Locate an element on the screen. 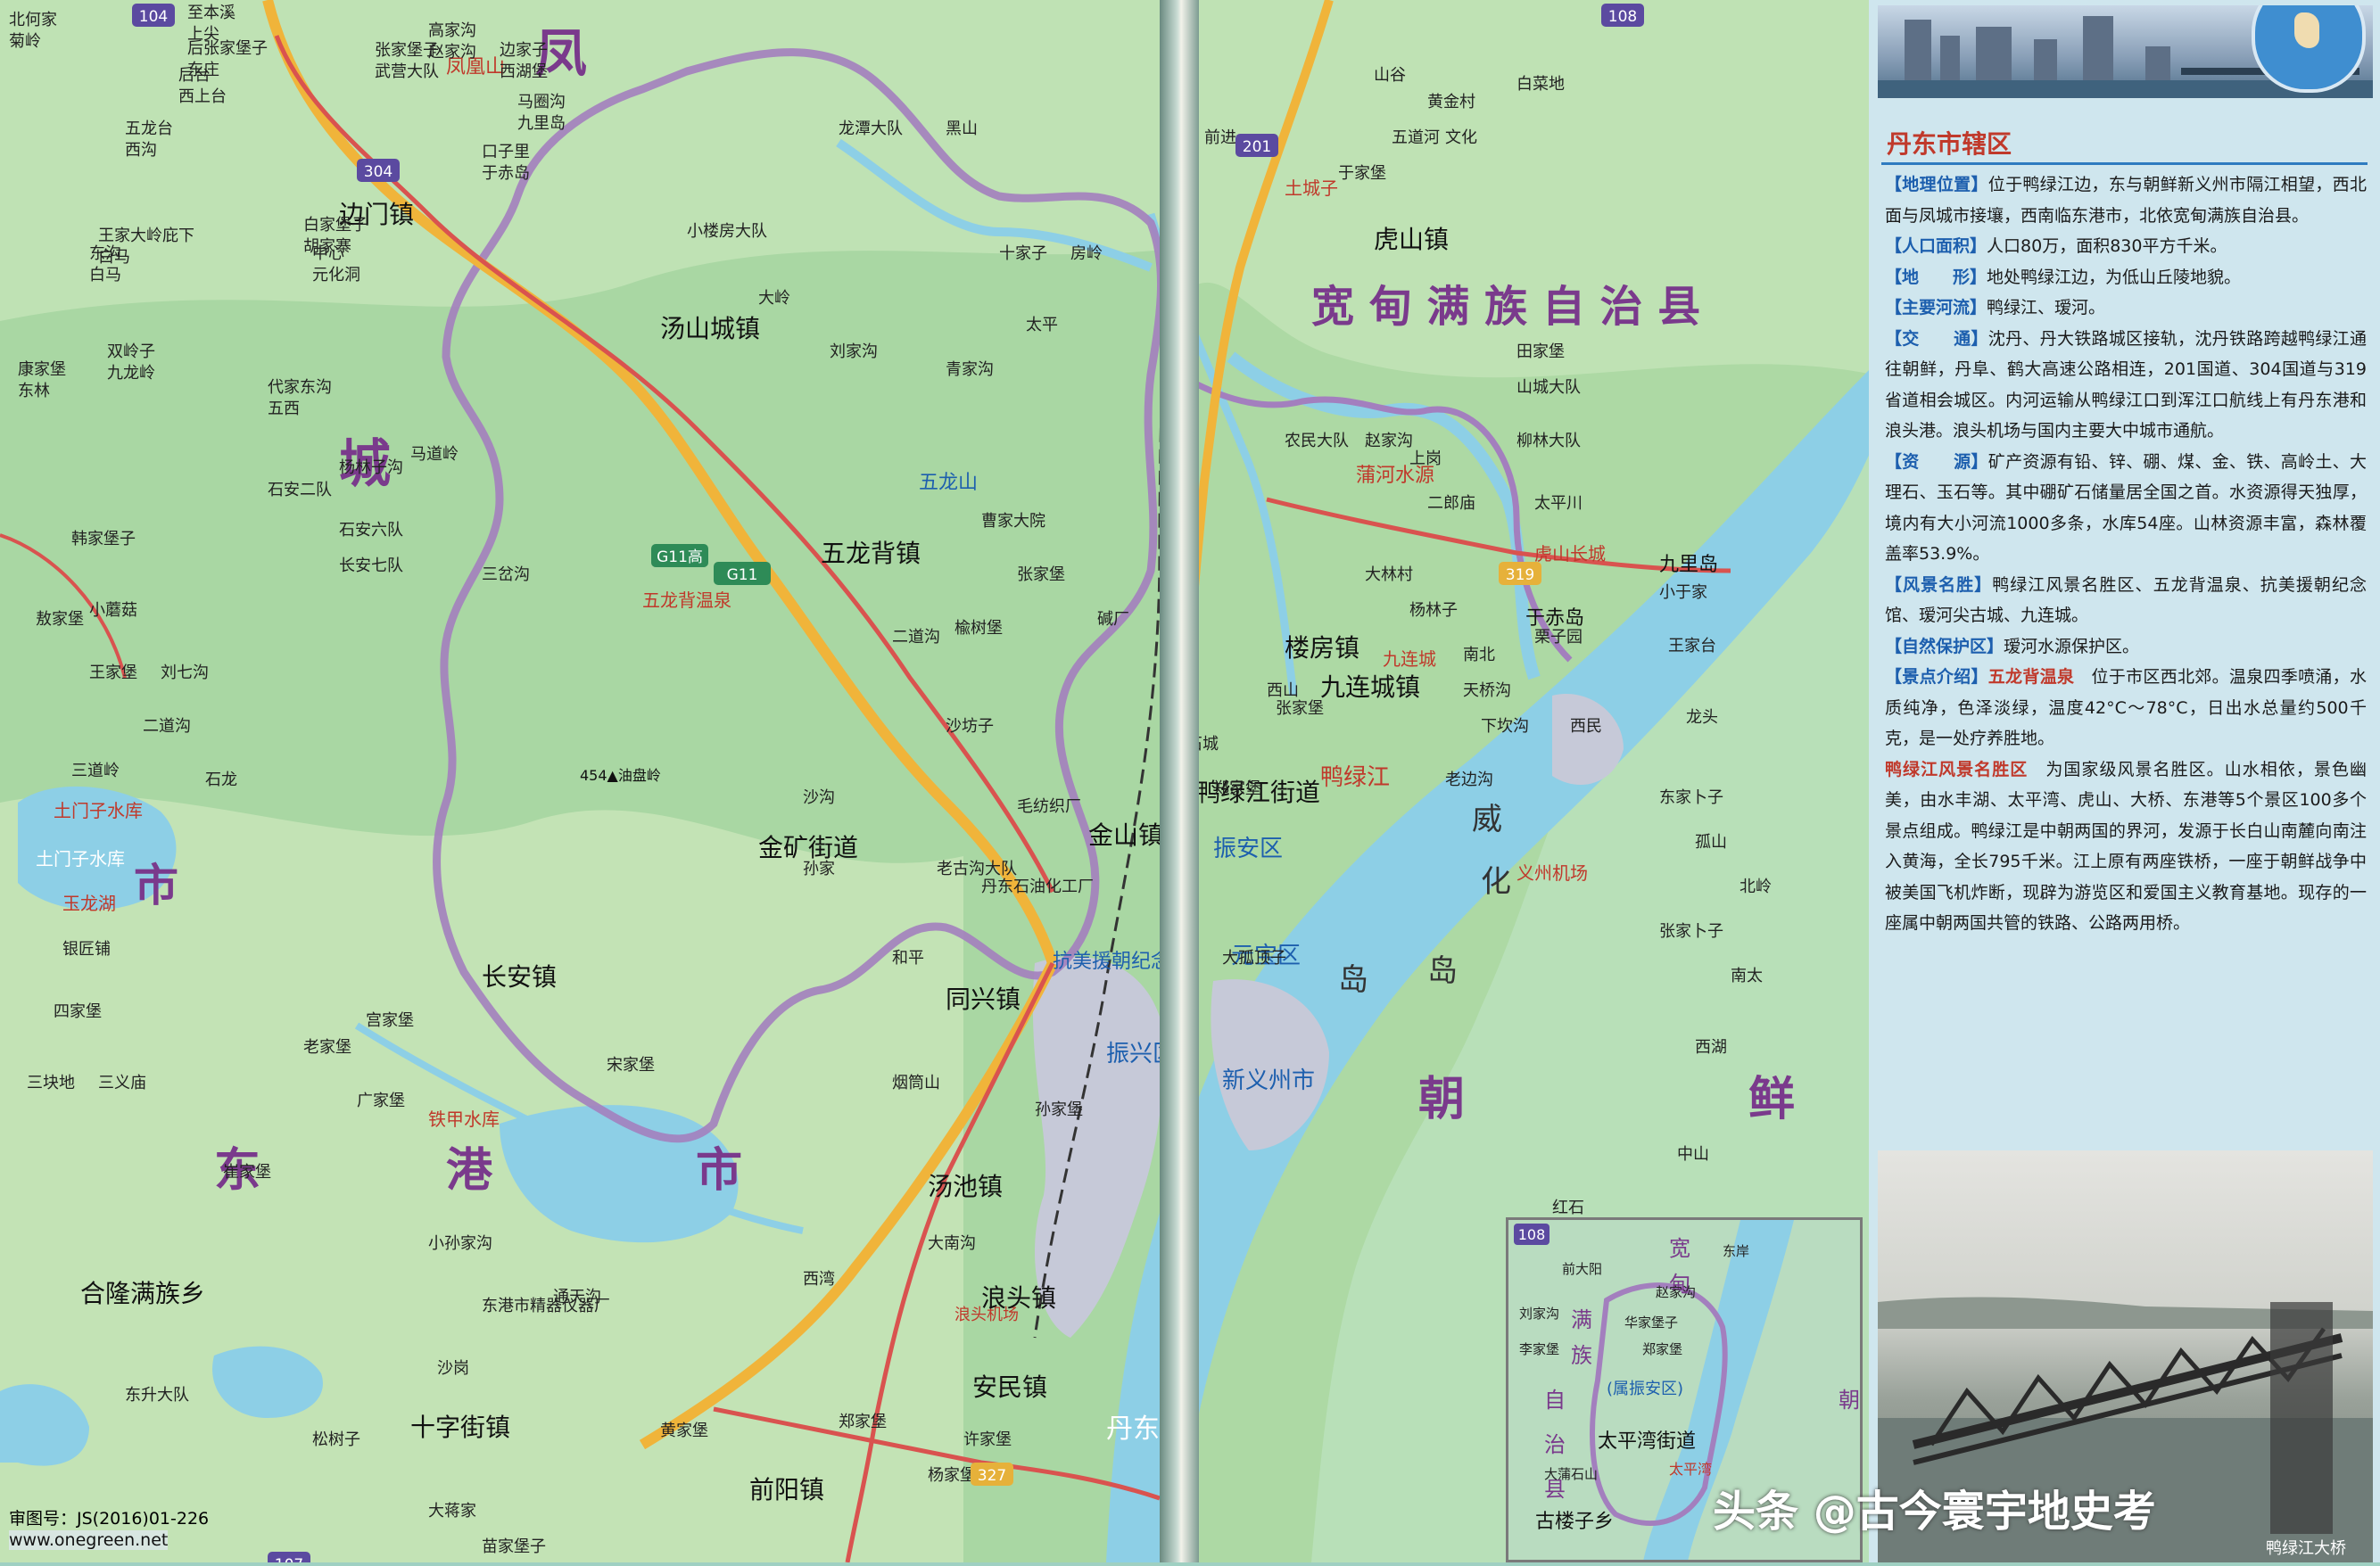 This screenshot has width=2380, height=1566. inset-village: 赵家沟 is located at coordinates (1676, 1292).